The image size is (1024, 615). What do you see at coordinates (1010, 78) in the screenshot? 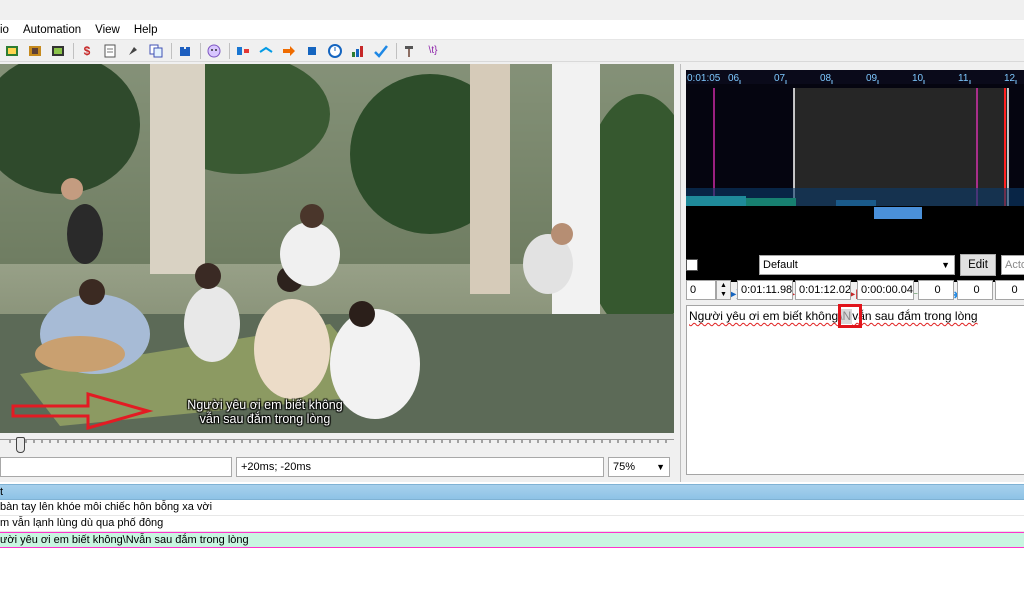
I see `waveform-tick-label: 12` at bounding box center [1010, 78].